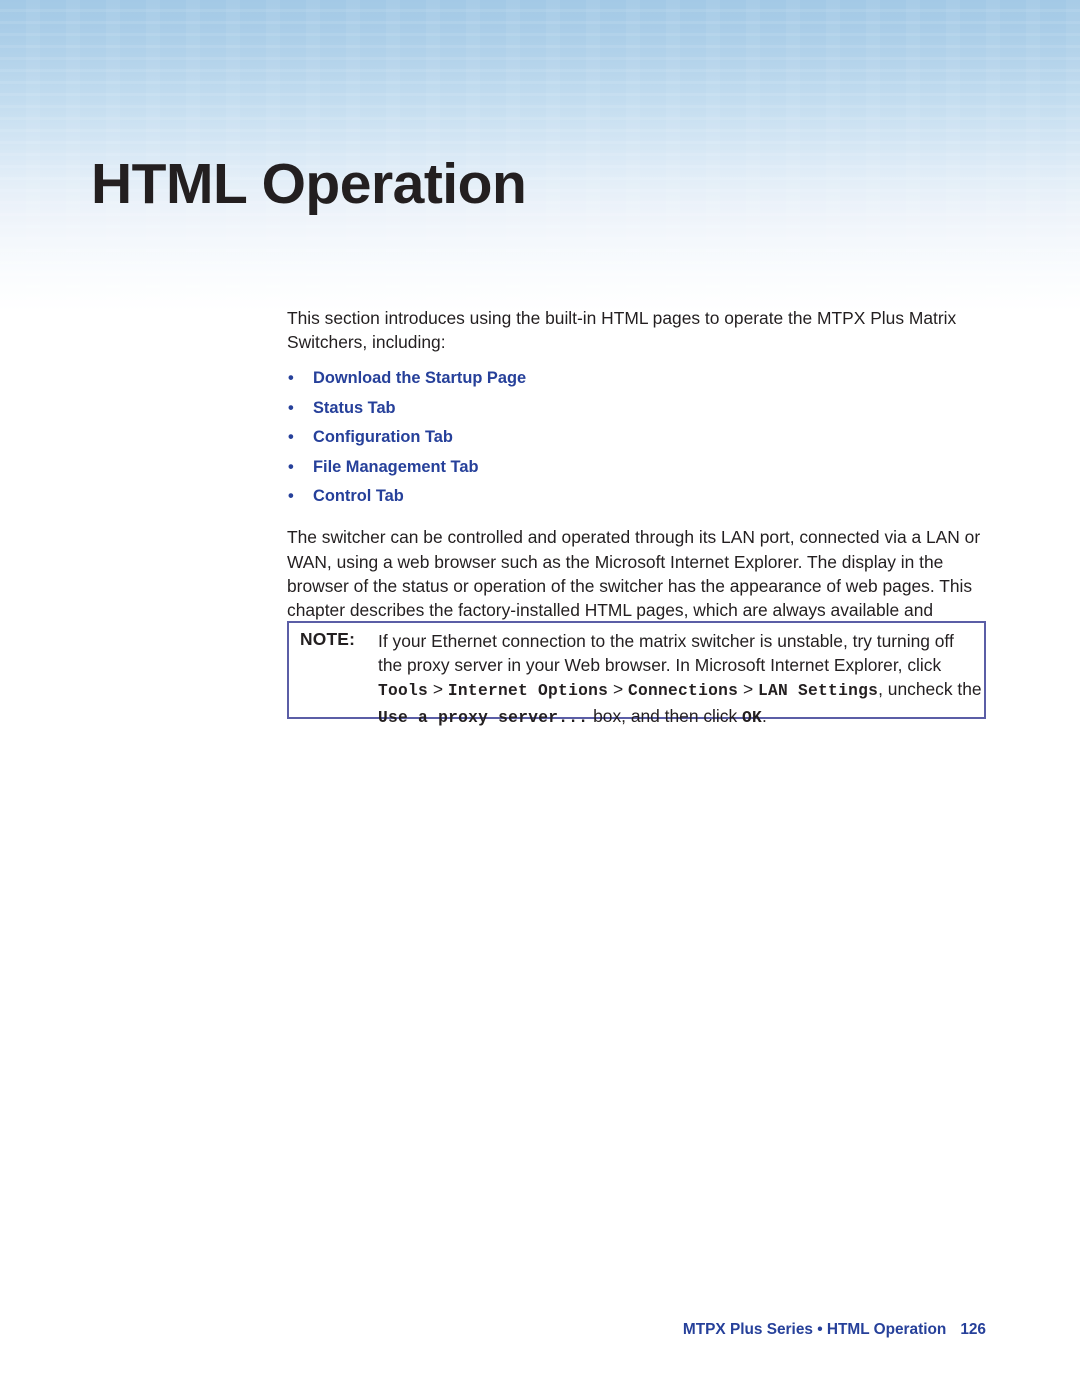  Describe the element at coordinates (528, 691) in the screenshot. I see `menu-path-internet-options: Internet Options` at that location.